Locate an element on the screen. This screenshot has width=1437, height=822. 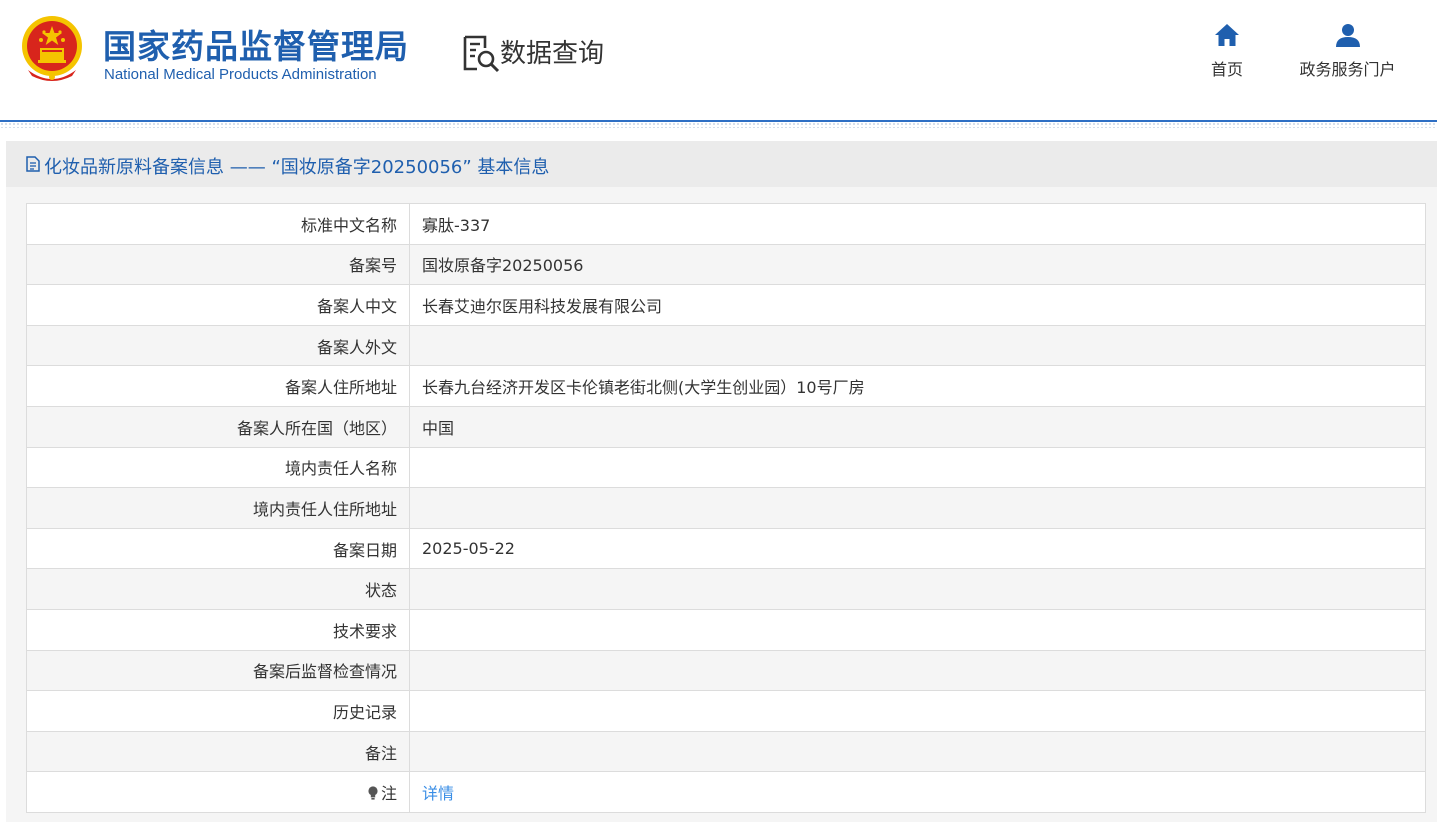
table-row: 备注 is located at coordinates (726, 751).